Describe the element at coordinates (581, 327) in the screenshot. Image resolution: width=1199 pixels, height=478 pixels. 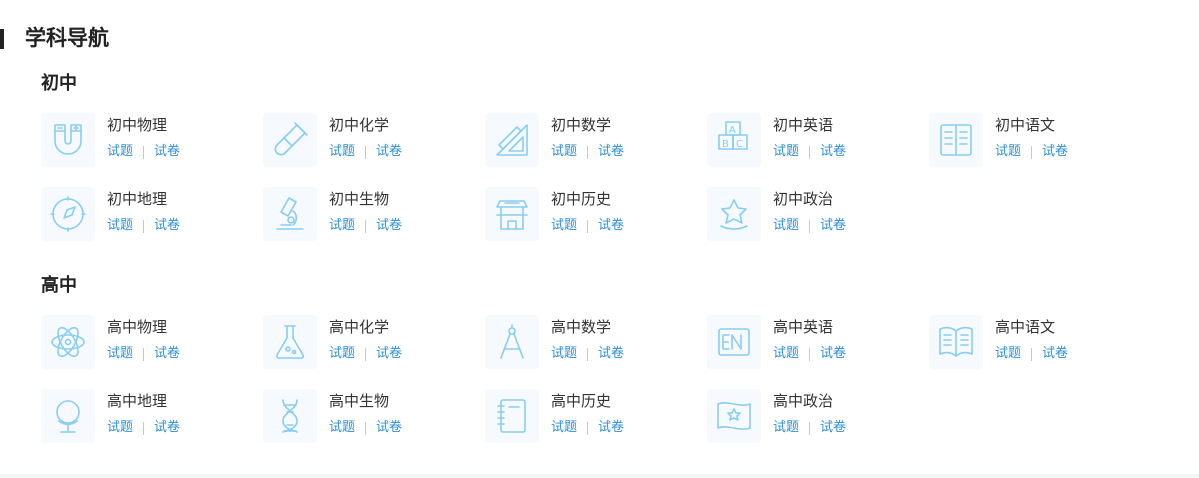
I see `subject-name: 高中数学` at that location.